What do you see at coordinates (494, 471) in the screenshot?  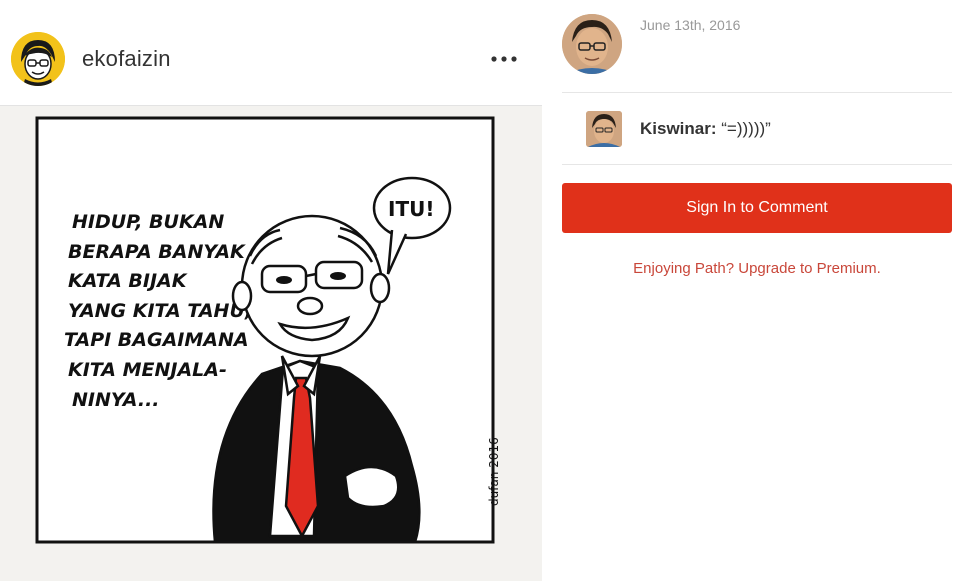 I see `artist-signature: dufan 2016` at bounding box center [494, 471].